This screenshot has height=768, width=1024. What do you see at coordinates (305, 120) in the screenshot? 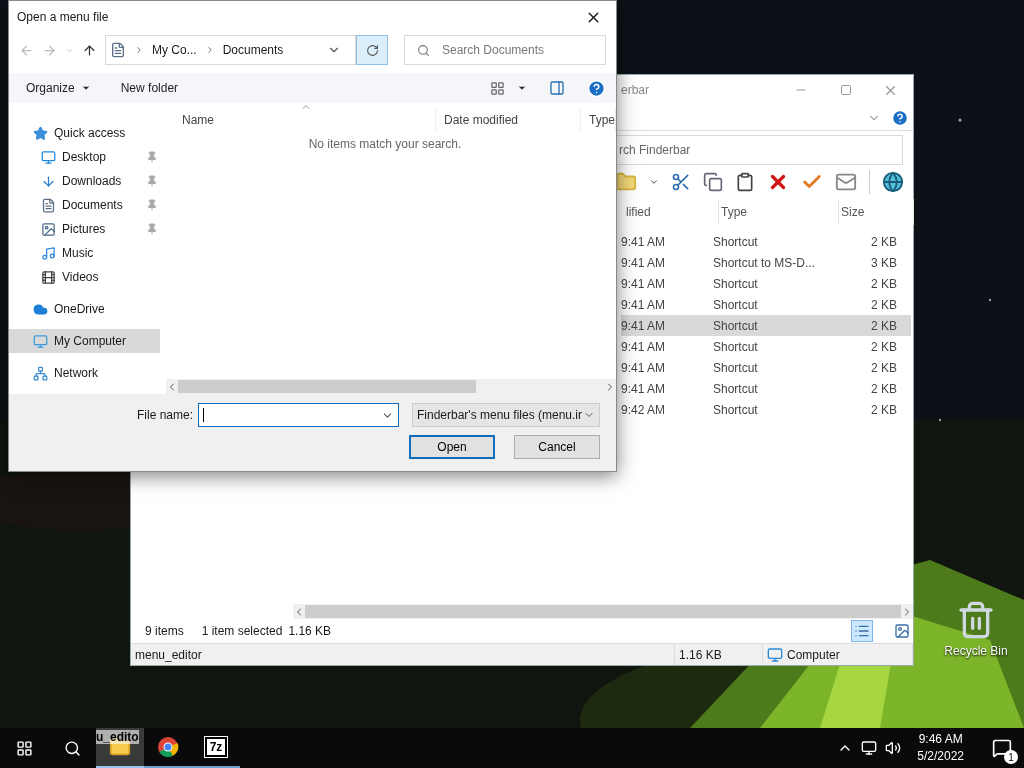
I see `column-header: Name` at bounding box center [305, 120].